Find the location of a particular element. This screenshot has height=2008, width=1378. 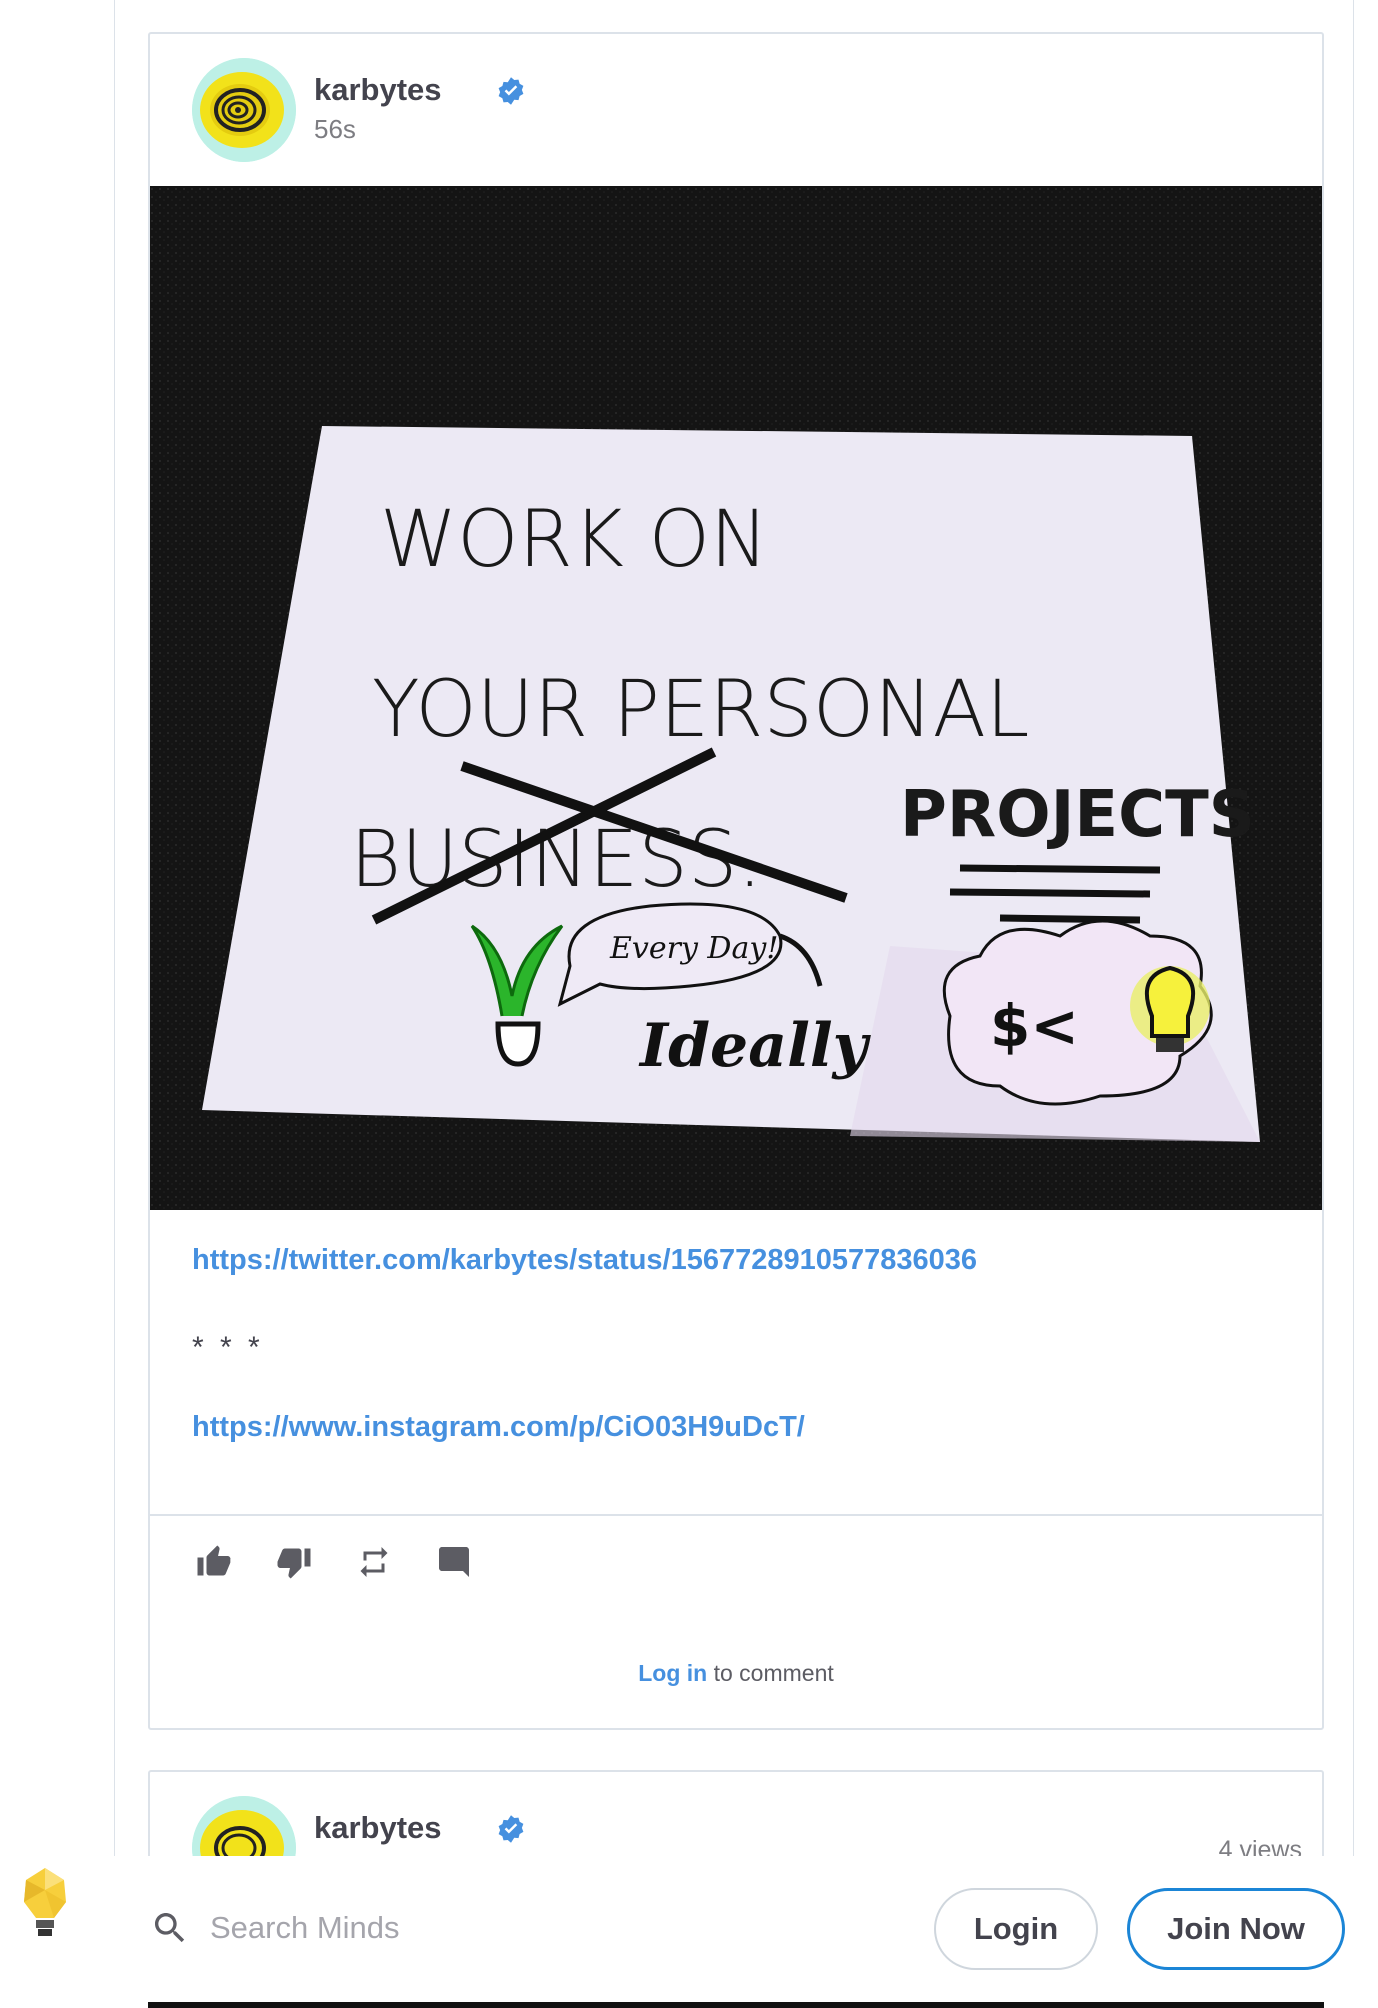

right-rail-divider is located at coordinates (1354, 1004).